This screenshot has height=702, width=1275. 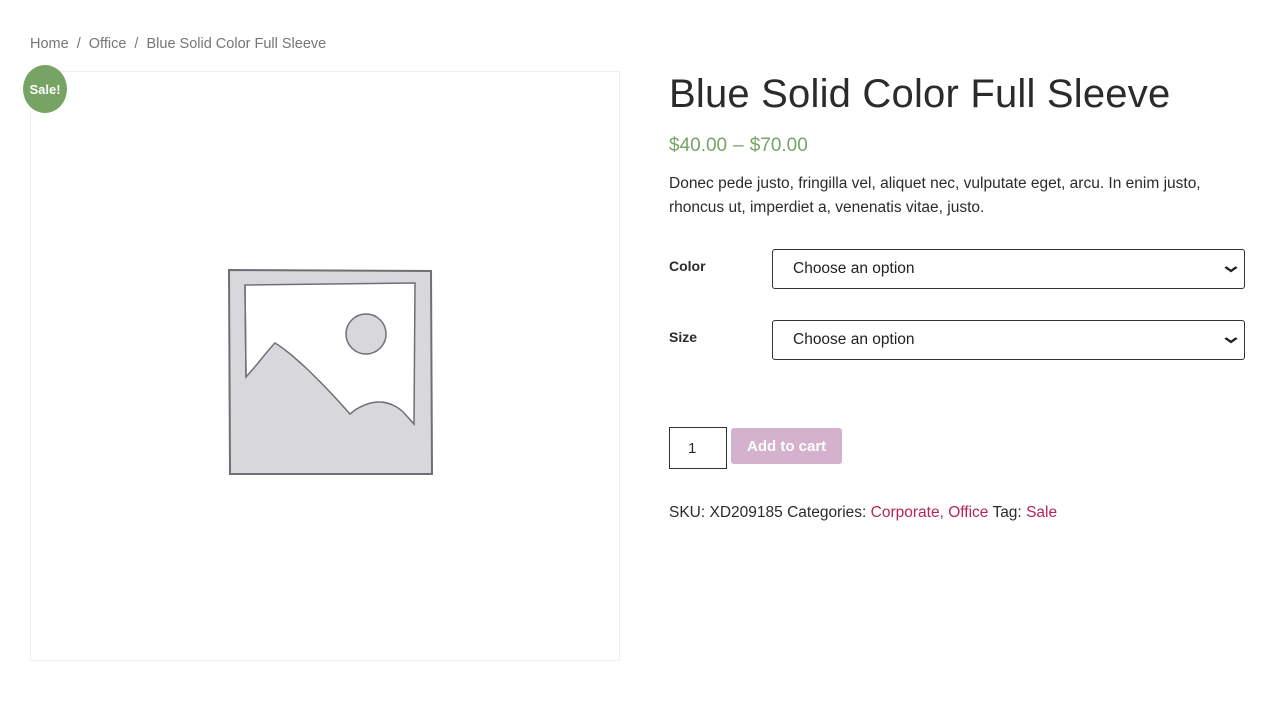 What do you see at coordinates (787, 446) in the screenshot?
I see `add-to-cart-button: Add to cart` at bounding box center [787, 446].